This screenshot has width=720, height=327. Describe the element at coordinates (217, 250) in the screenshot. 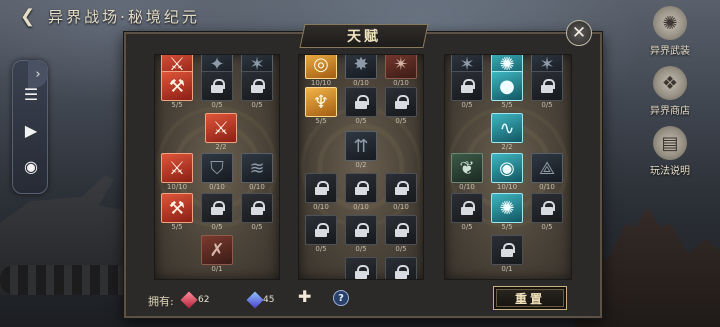

I see `cross-swords-icon: ✗` at that location.